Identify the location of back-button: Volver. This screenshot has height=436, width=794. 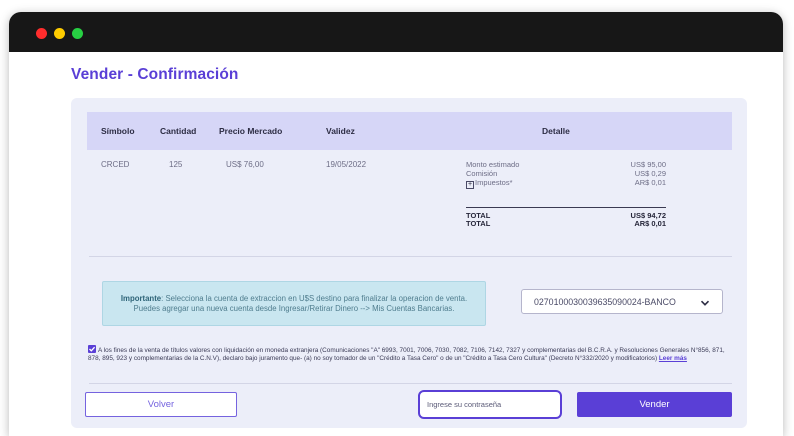
(161, 404).